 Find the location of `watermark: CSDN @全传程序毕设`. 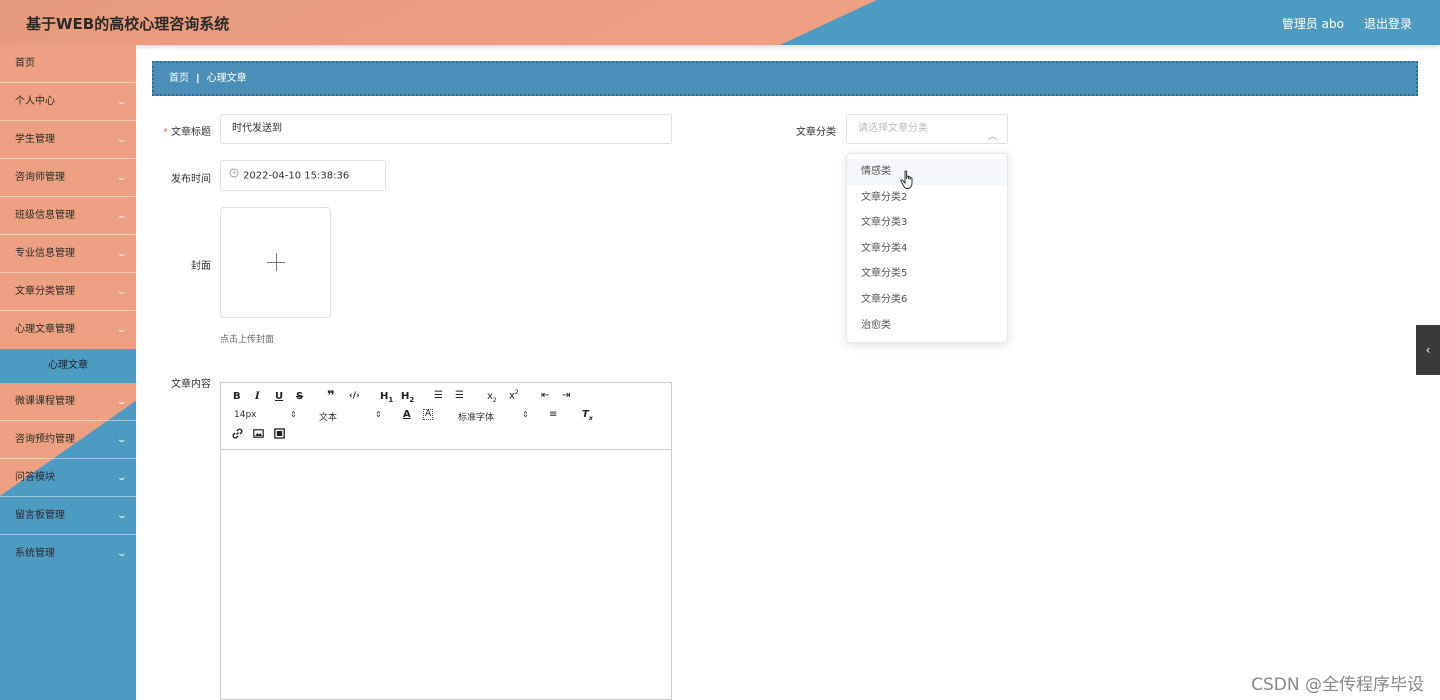

watermark: CSDN @全传程序毕设 is located at coordinates (1337, 685).